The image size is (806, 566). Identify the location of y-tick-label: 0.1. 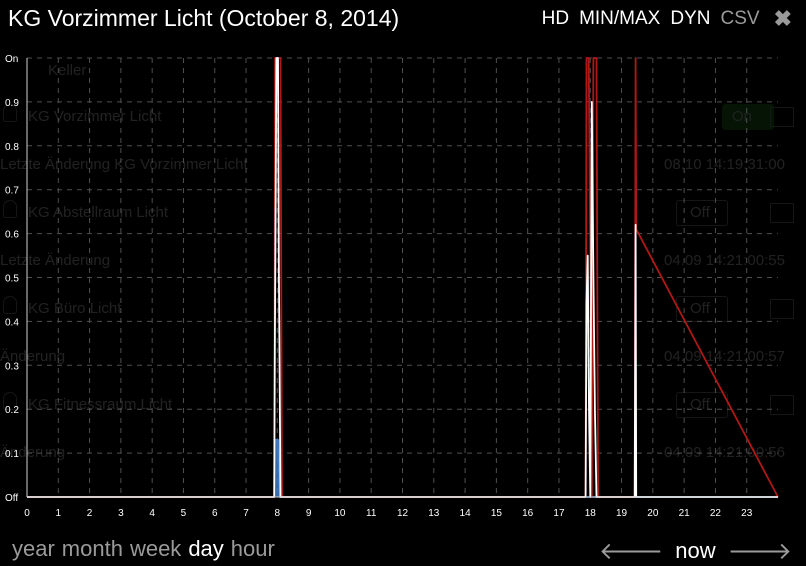
(12, 454).